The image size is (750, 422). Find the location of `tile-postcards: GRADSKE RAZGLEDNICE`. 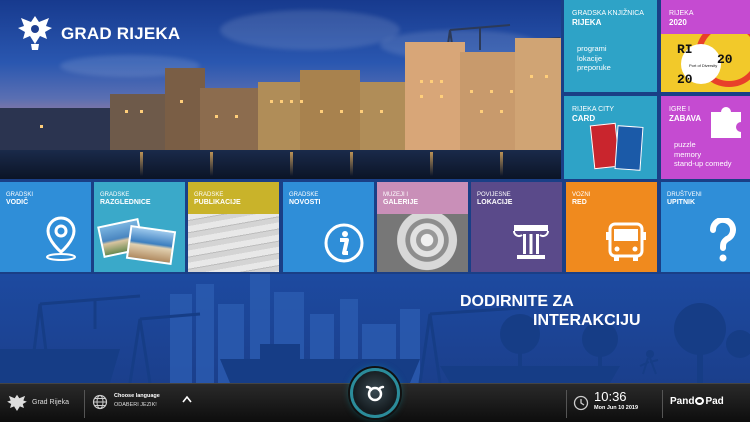

tile-postcards: GRADSKE RAZGLEDNICE is located at coordinates (139, 227).